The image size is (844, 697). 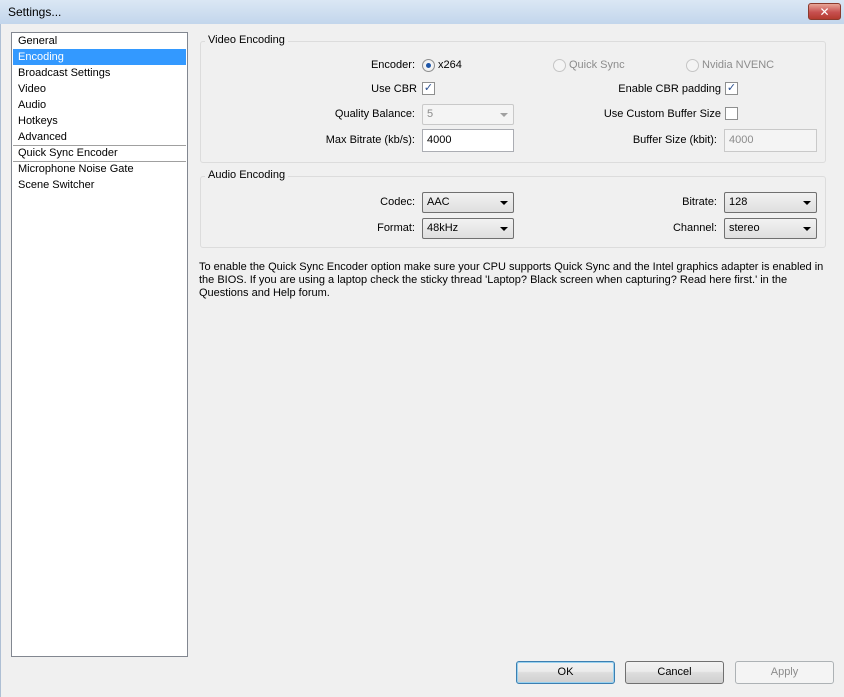 I want to click on sidebar-item-audio: Audio, so click(x=99, y=105).